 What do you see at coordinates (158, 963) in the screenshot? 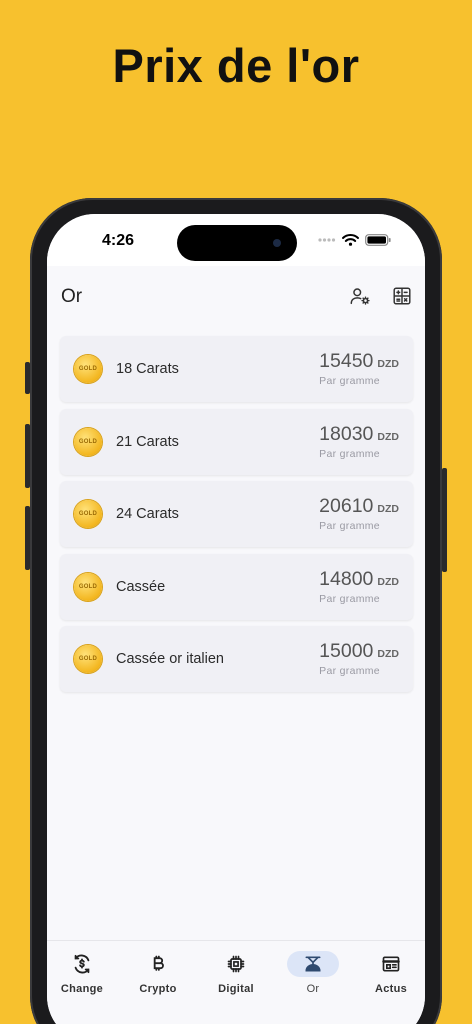
I see `bitcoin-icon` at bounding box center [158, 963].